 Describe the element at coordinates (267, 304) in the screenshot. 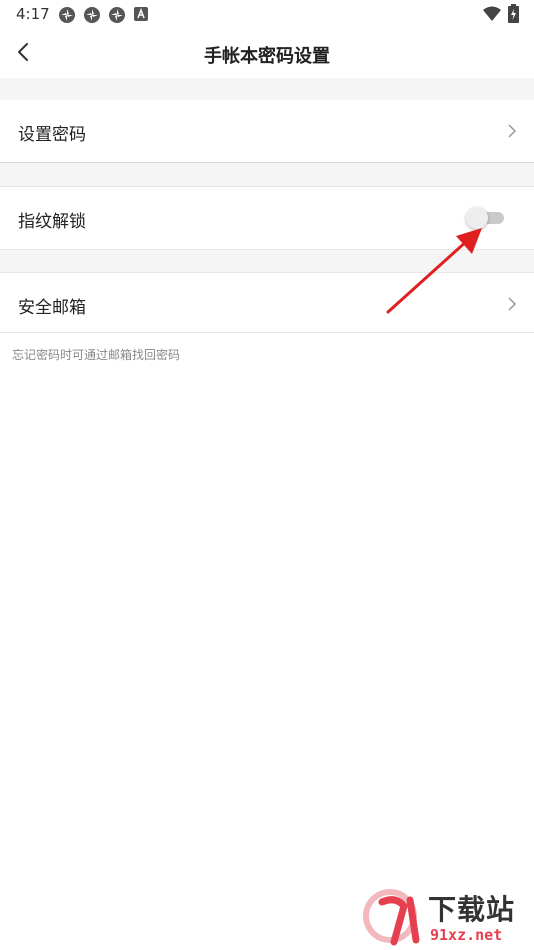

I see `secure-email-row: 安全邮箱` at that location.